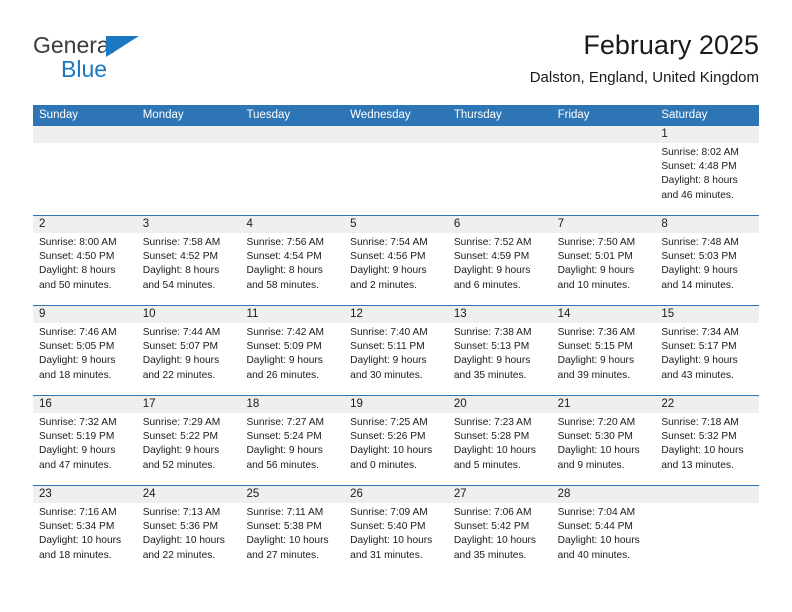 This screenshot has width=792, height=612. Describe the element at coordinates (180, 437) in the screenshot. I see `sunset-text: Sunset: 5:22 PM` at that location.